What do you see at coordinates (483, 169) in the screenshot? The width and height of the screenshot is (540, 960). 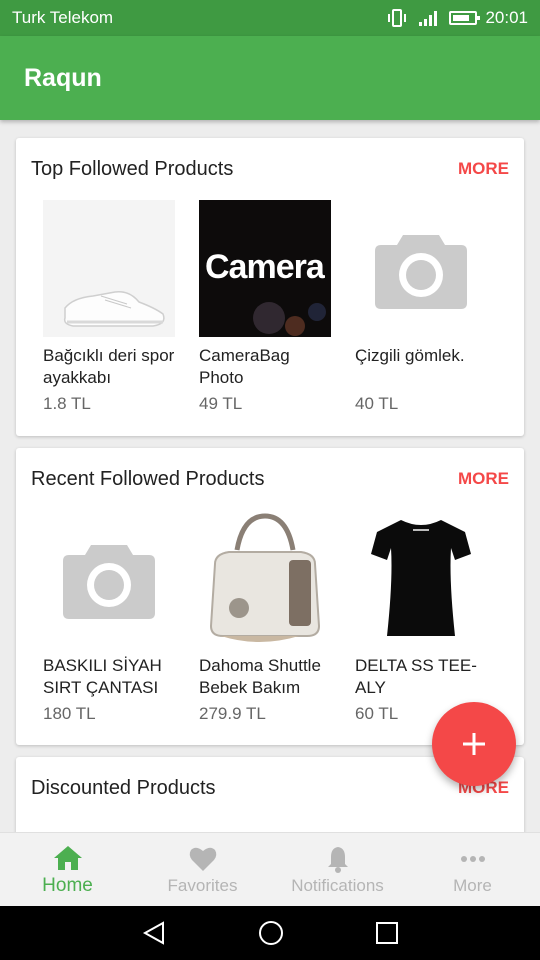 I see `more-button-top-followed: MORE` at bounding box center [483, 169].